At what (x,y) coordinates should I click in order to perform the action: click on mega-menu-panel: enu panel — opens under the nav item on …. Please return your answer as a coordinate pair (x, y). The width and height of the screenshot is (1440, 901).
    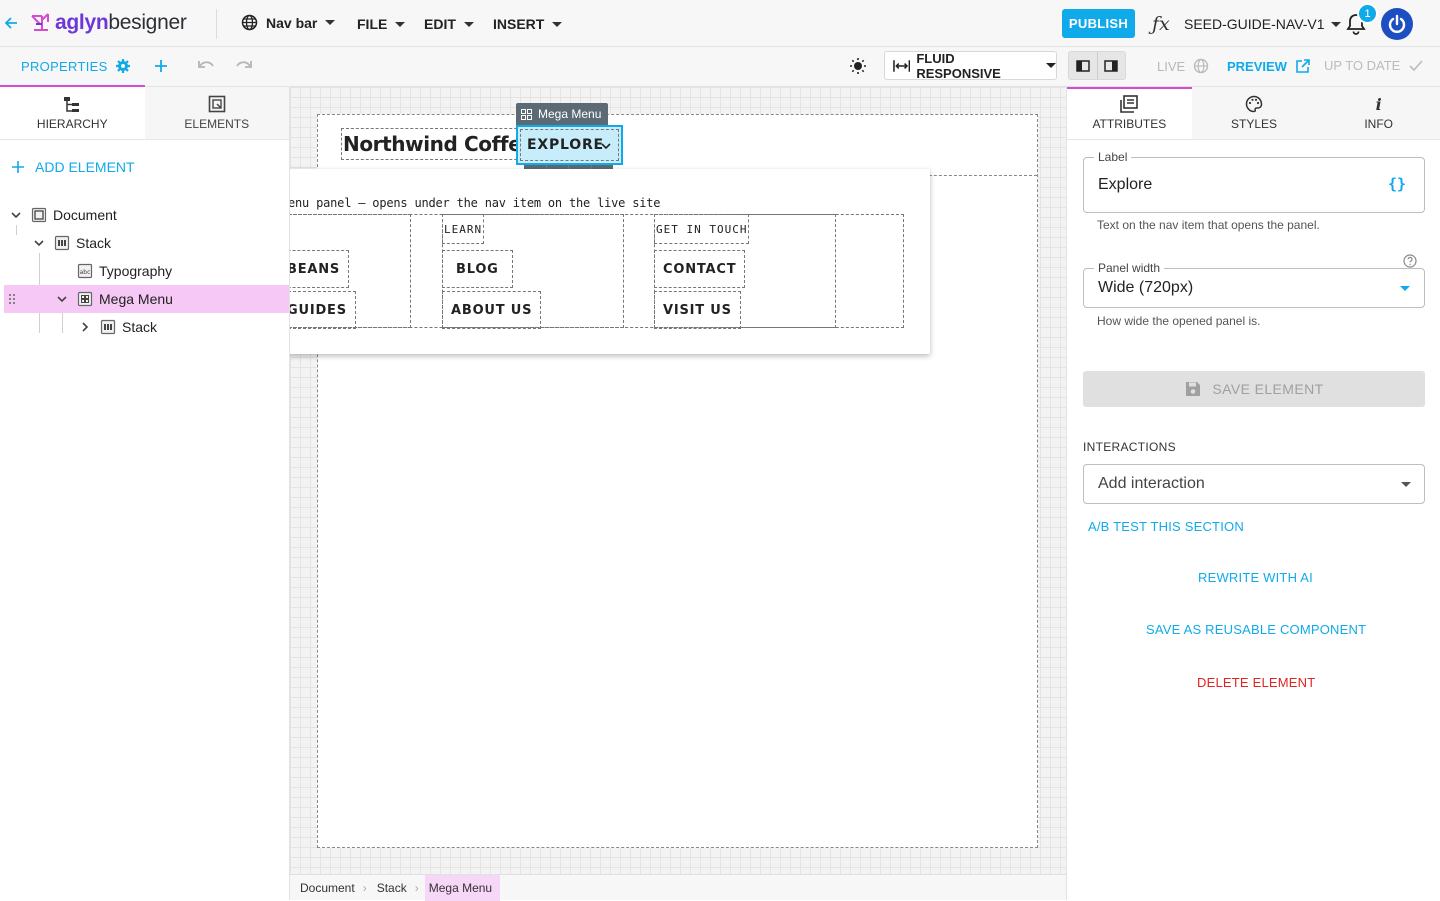
    Looking at the image, I should click on (610, 261).